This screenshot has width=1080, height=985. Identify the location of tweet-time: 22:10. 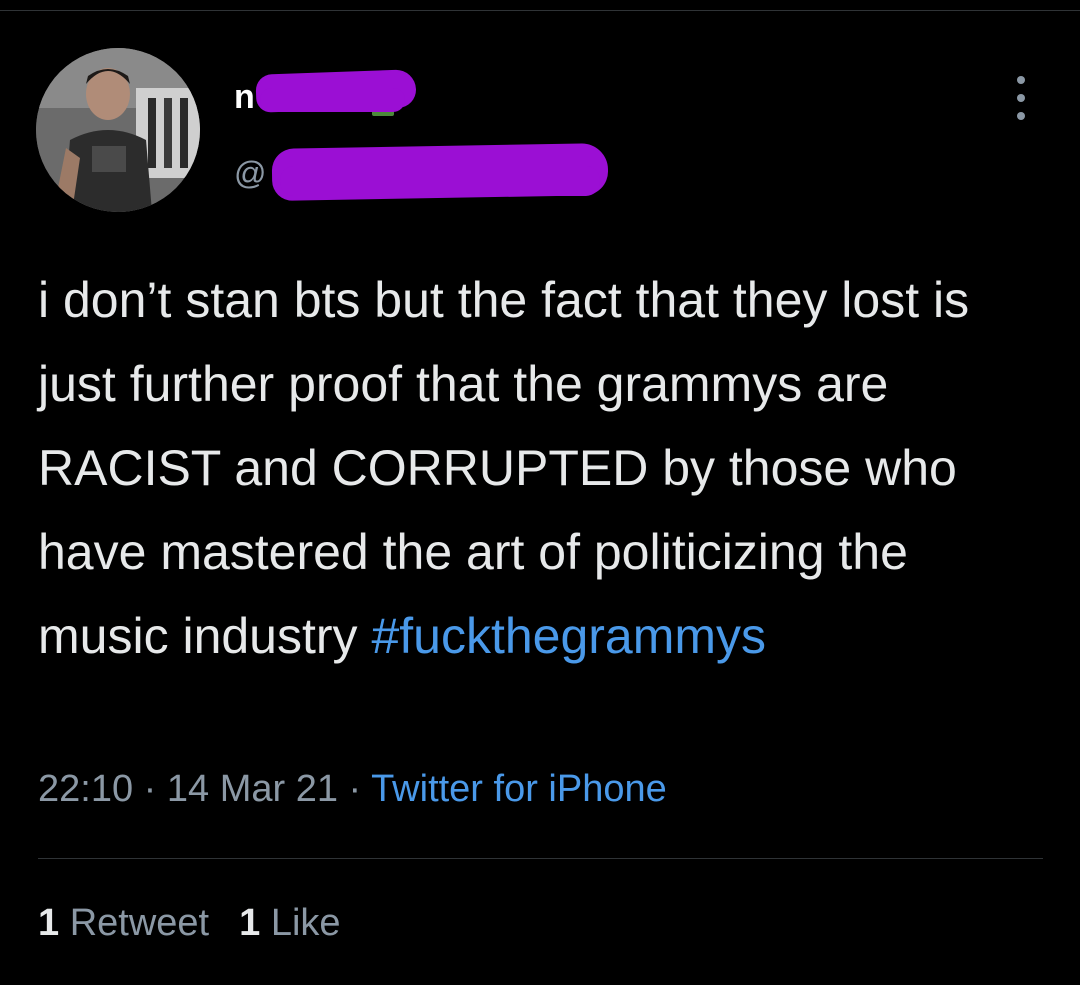
(86, 789).